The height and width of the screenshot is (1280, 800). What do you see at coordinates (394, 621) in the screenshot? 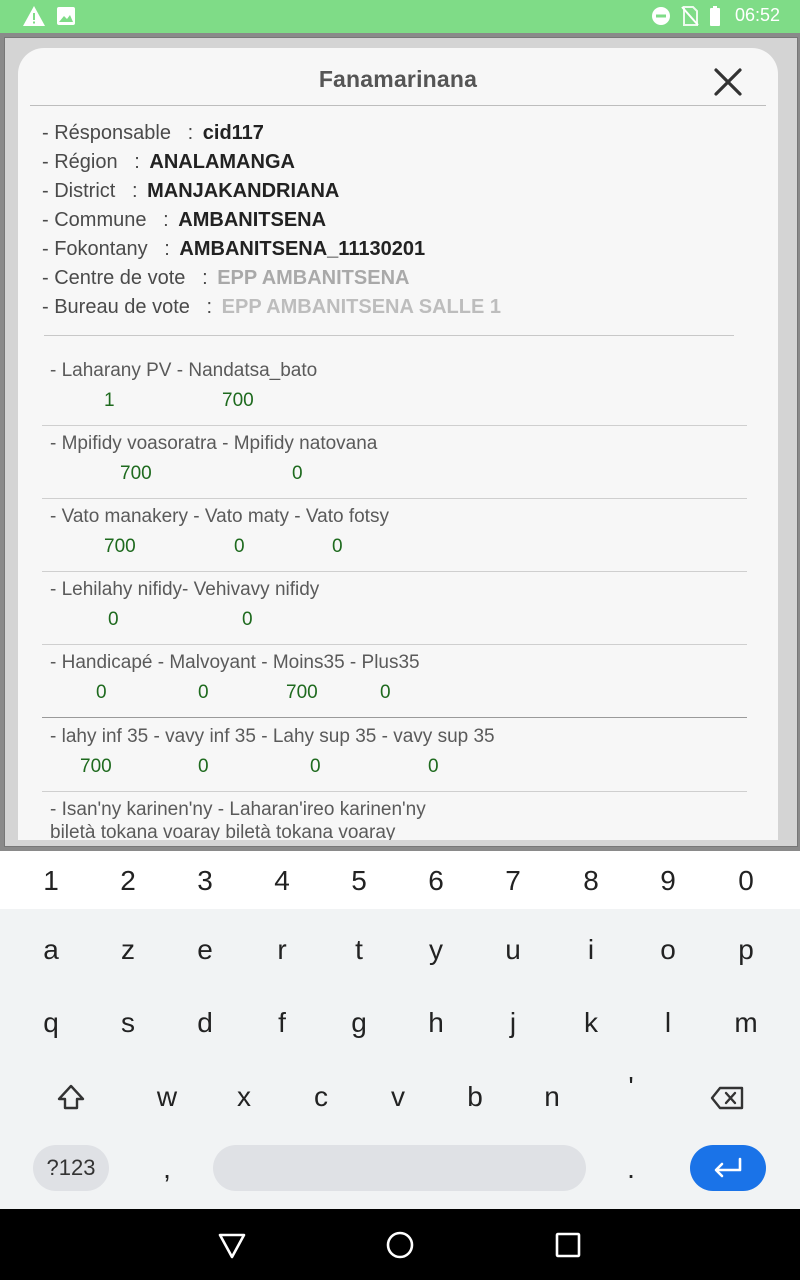
I see `section-values: 0 0` at bounding box center [394, 621].